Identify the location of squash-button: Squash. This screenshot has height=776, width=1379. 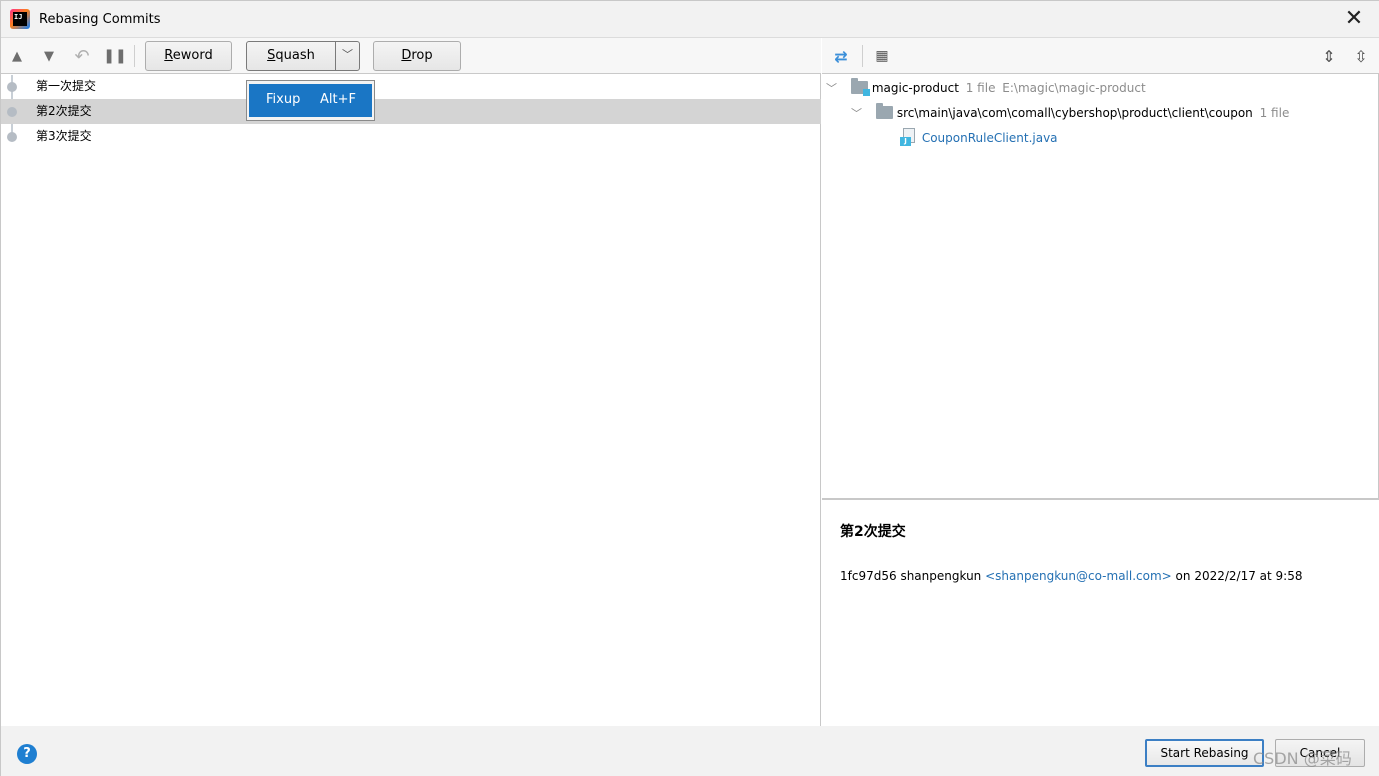
(291, 56).